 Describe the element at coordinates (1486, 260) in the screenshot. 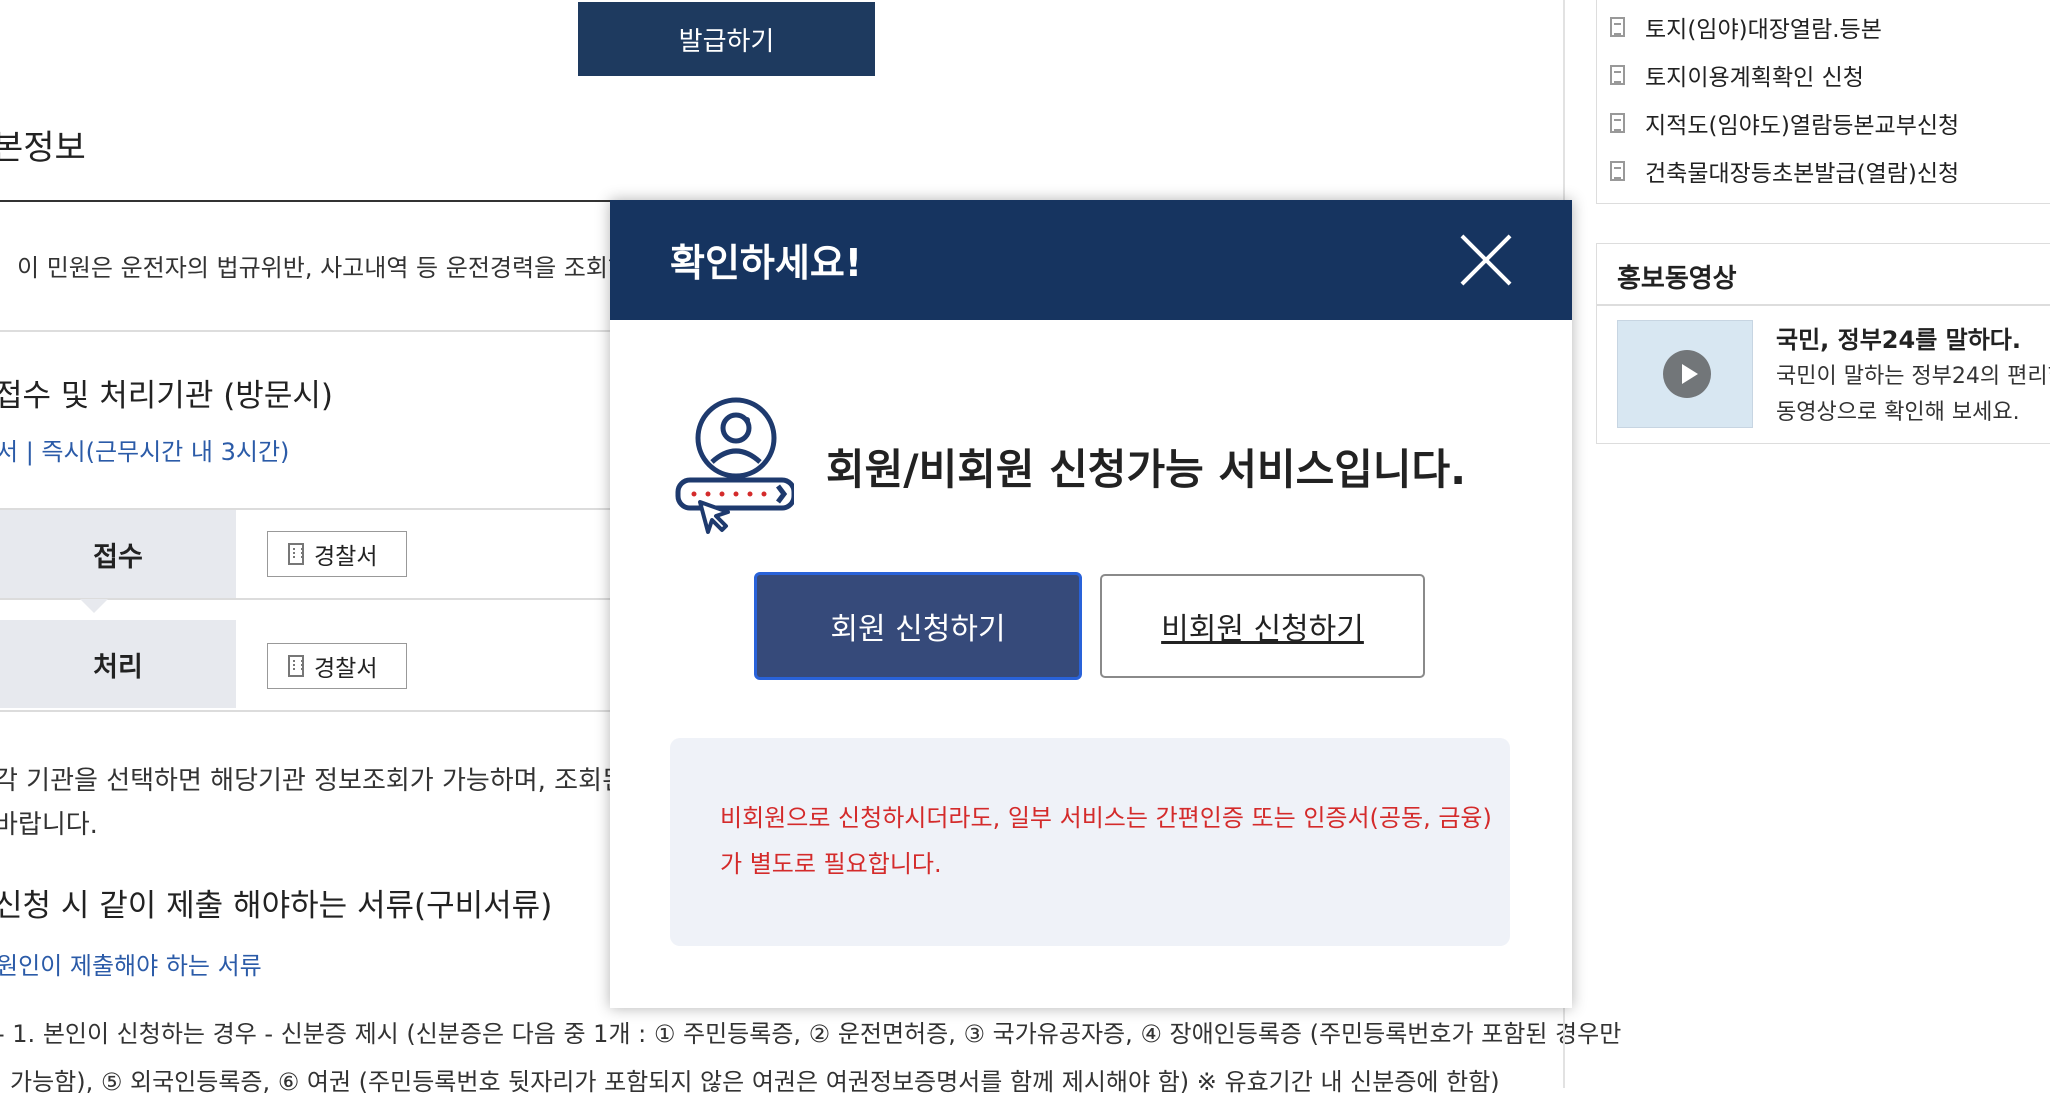

I see `close-icon` at that location.